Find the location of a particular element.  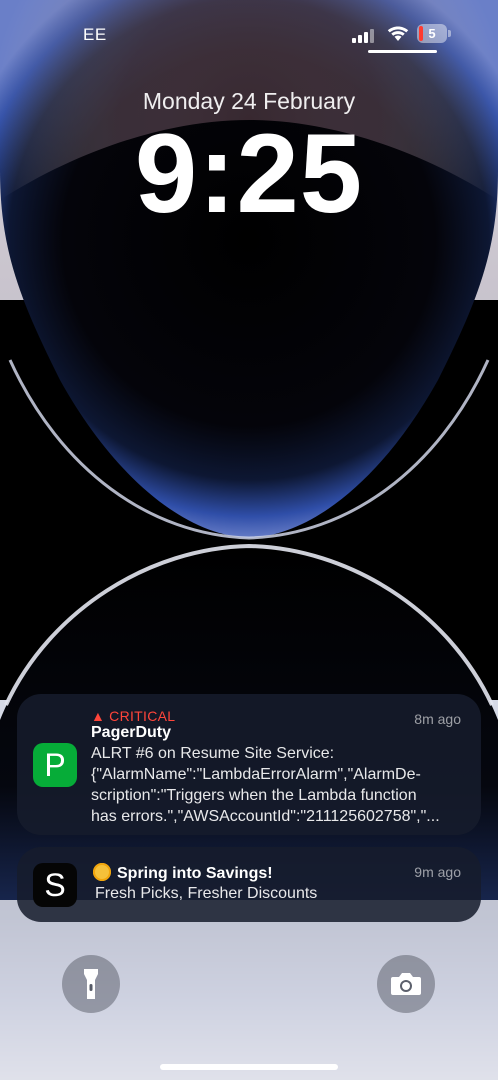

camera-icon is located at coordinates (406, 984).